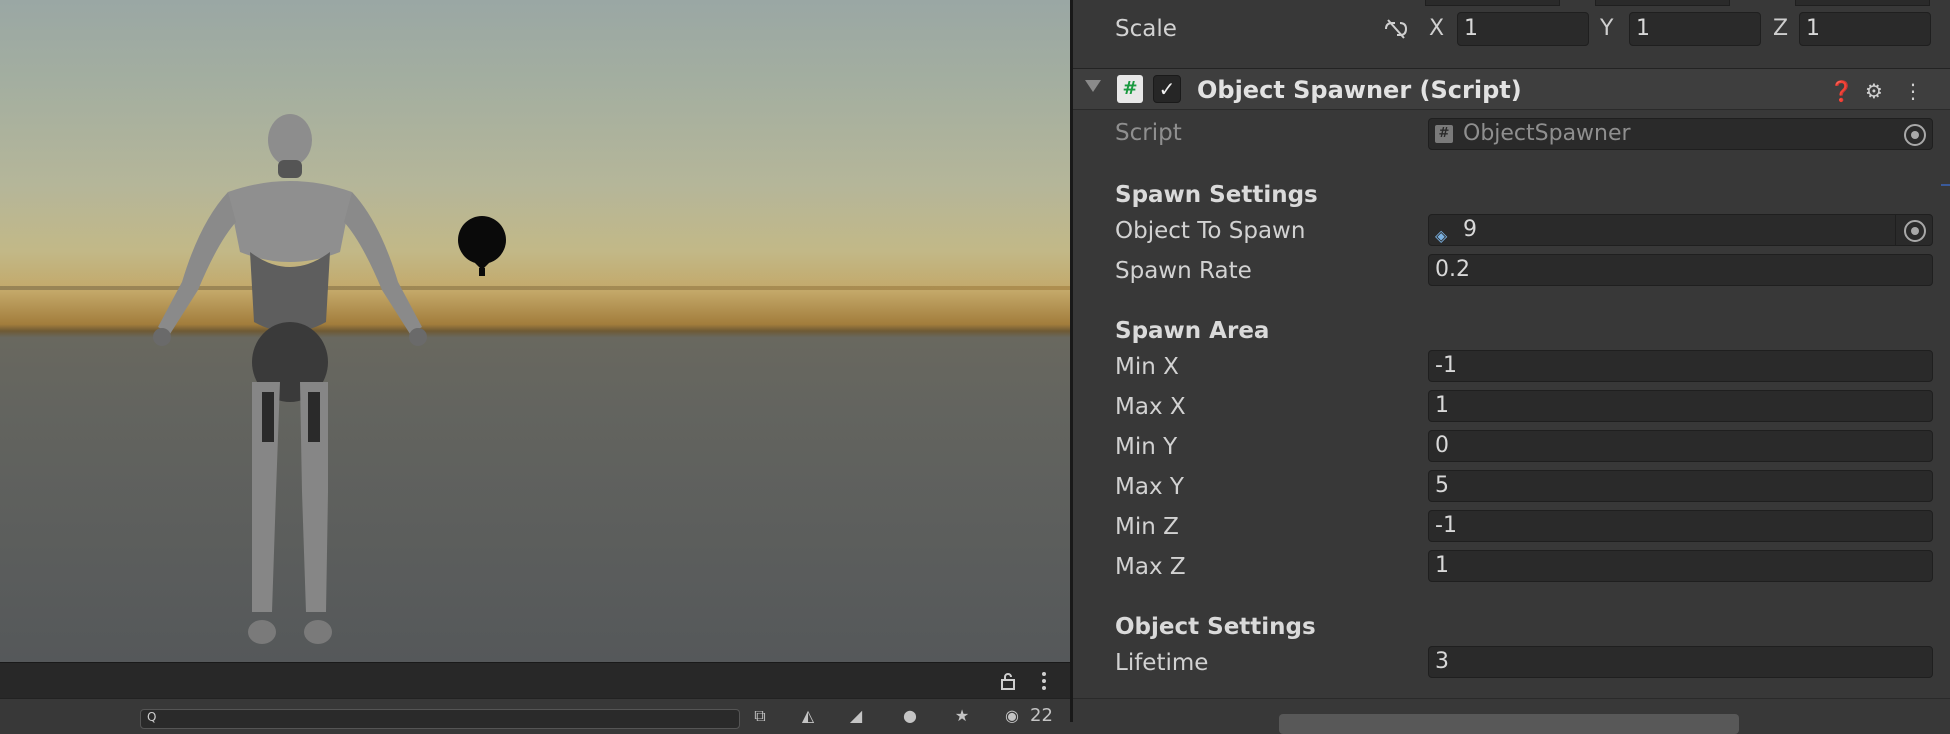  What do you see at coordinates (1680, 230) in the screenshot?
I see `object-to-spawn-field: ◈ 9` at bounding box center [1680, 230].